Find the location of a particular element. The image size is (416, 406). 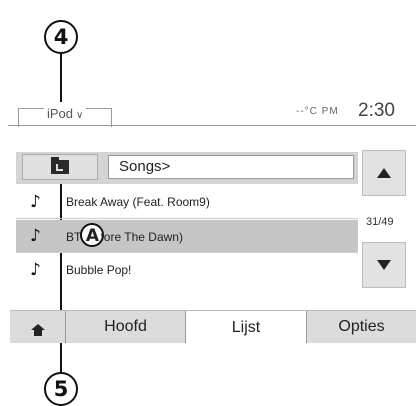

current-path: Songs> is located at coordinates (231, 167).